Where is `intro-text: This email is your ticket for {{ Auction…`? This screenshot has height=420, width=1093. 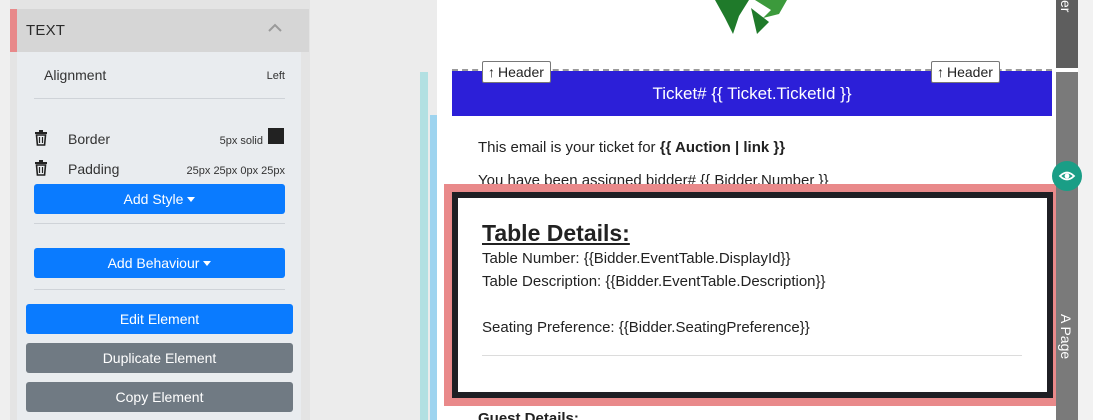 intro-text: This email is your ticket for {{ Auction… is located at coordinates (631, 147).